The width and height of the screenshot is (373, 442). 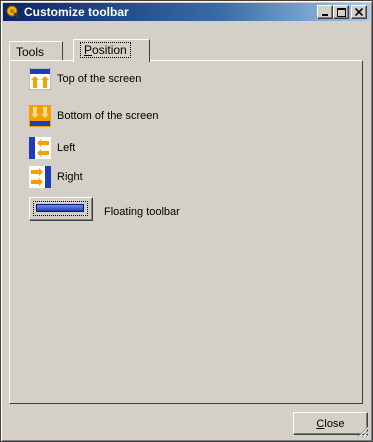 I want to click on tab-position-rest: osition, so click(x=109, y=50).